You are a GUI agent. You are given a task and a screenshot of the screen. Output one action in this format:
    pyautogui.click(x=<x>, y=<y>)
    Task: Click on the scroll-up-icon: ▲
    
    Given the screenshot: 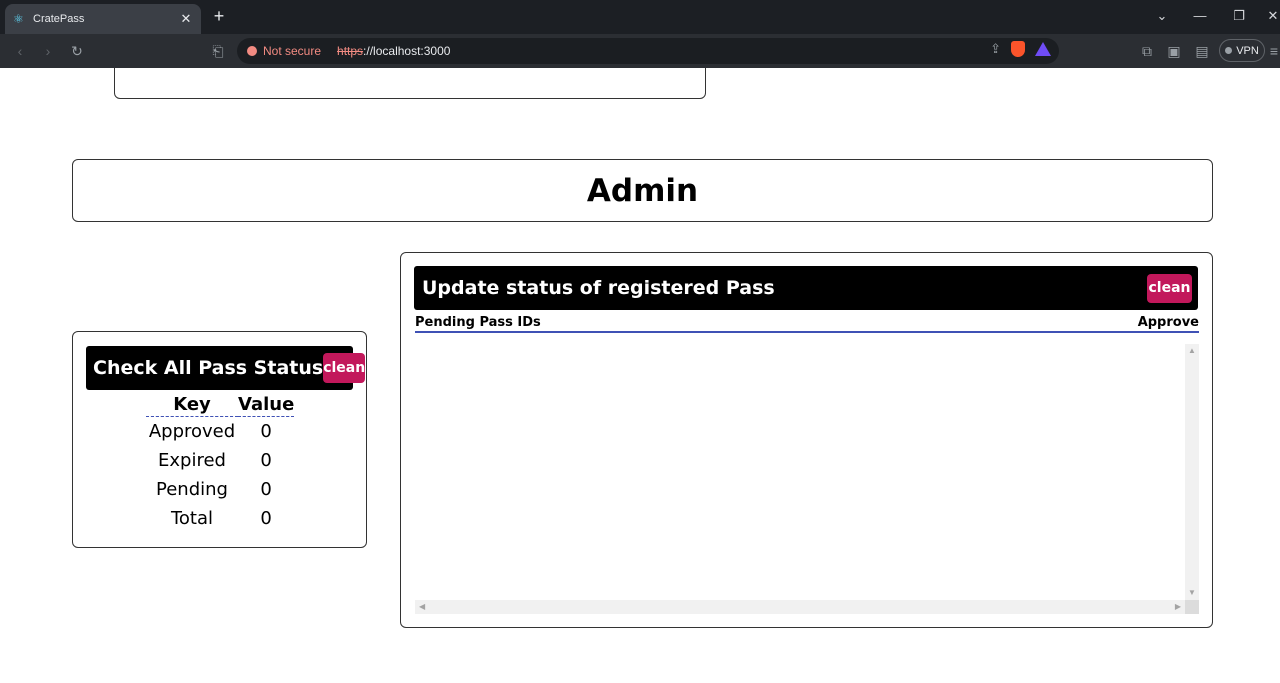 What is the action you would take?
    pyautogui.click(x=1192, y=351)
    